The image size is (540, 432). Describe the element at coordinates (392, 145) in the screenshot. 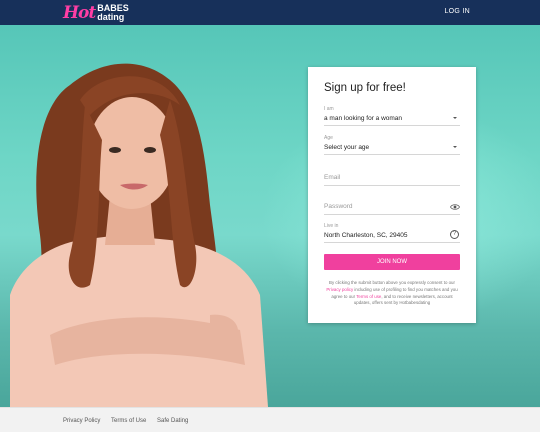

I see `age-select: Age Select your age` at that location.